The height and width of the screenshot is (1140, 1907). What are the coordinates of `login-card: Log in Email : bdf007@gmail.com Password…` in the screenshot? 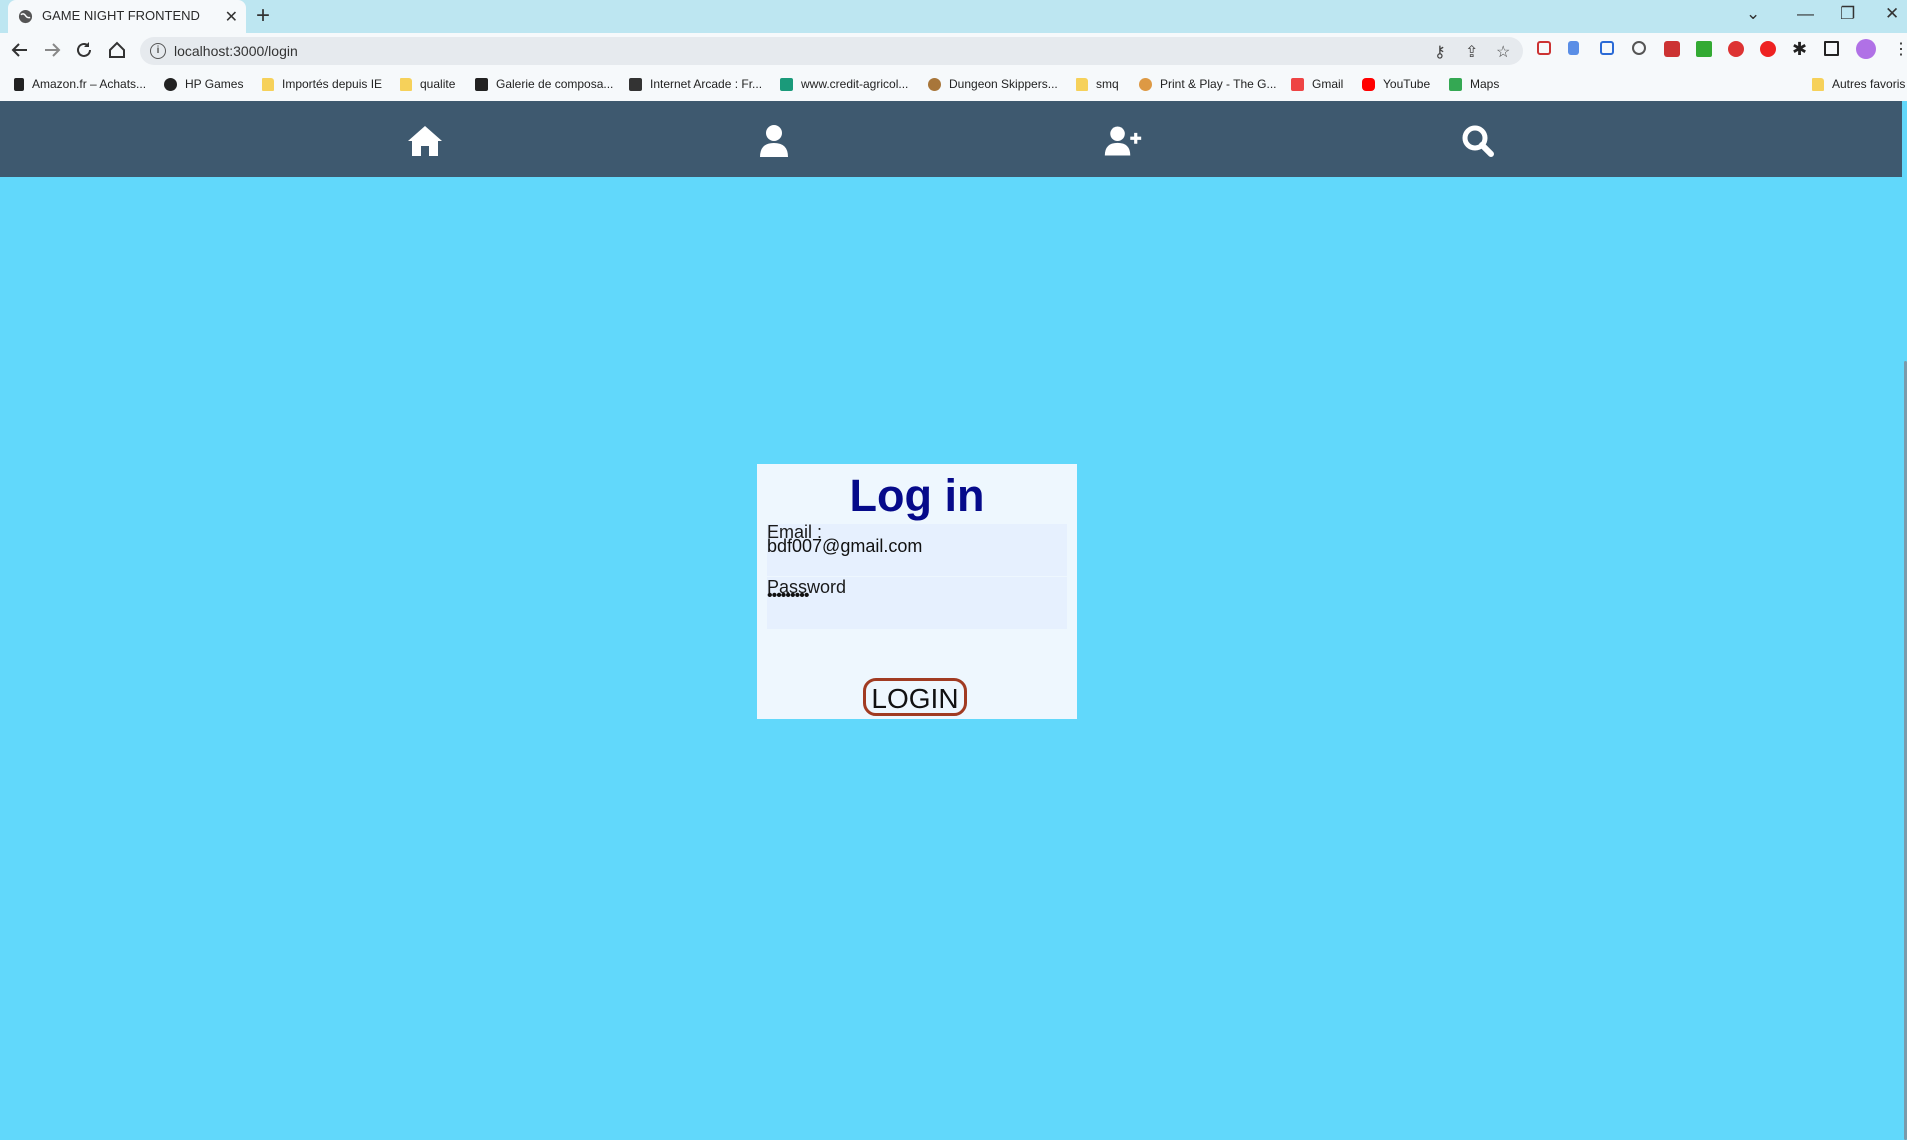 It's located at (917, 591).